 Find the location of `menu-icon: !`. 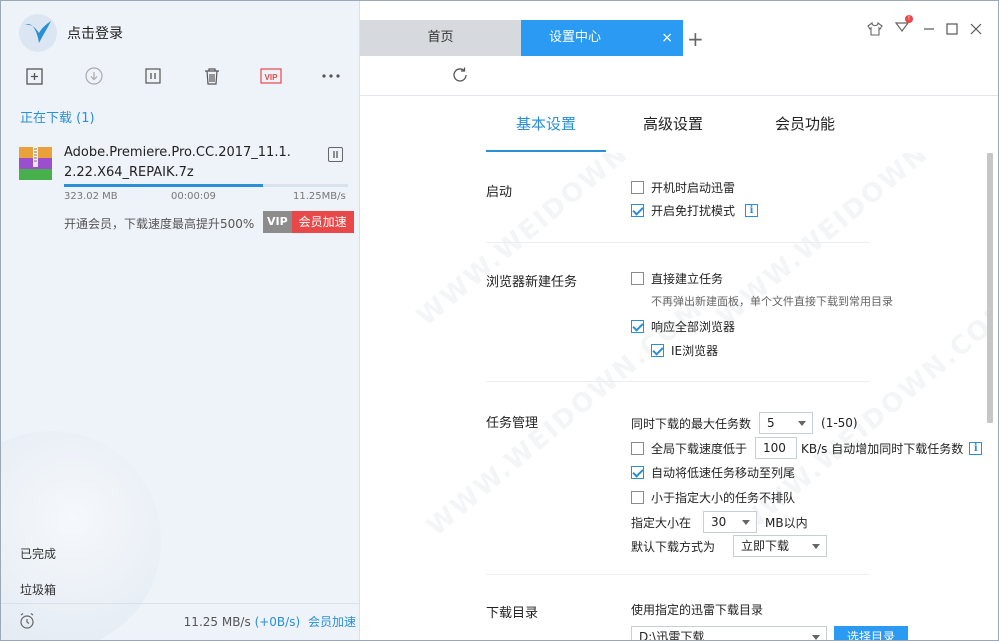

menu-icon: ! is located at coordinates (902, 27).